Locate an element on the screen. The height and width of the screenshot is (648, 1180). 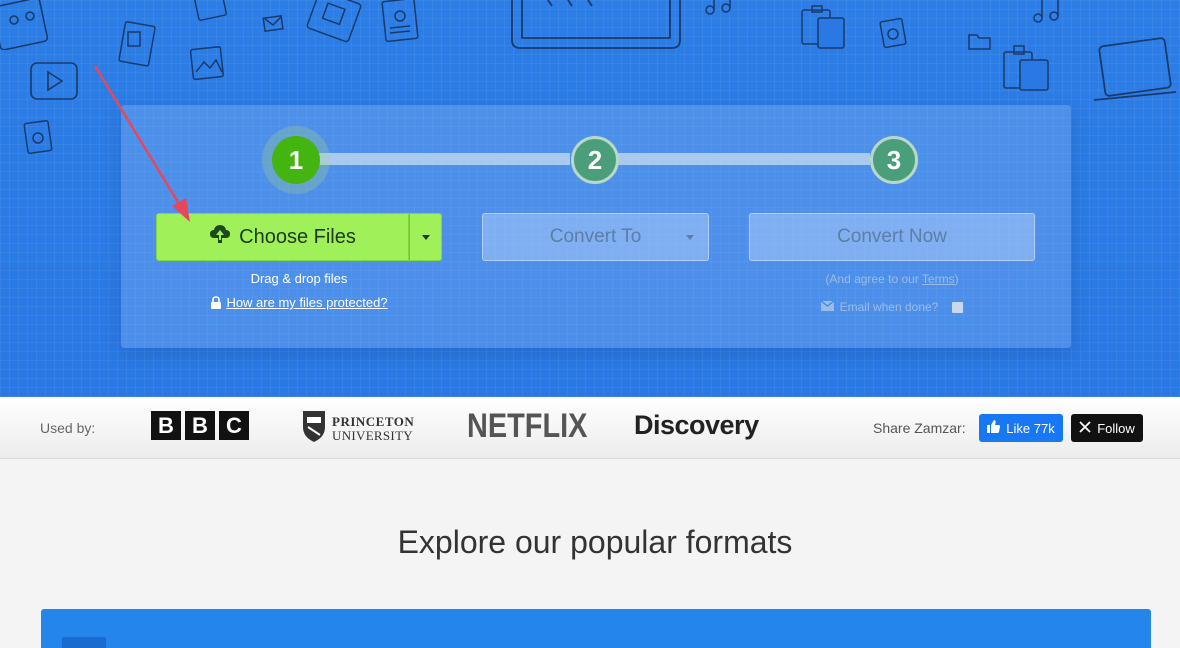
facebook-like-button: Like 77k is located at coordinates (1021, 428).